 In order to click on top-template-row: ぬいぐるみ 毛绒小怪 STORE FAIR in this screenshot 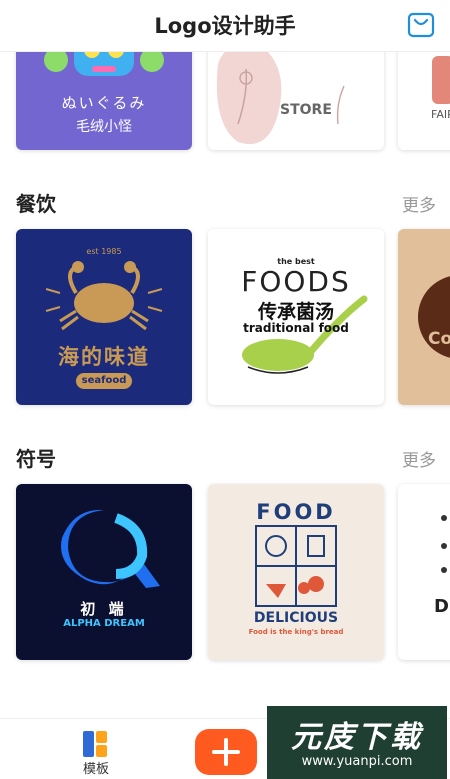, I will do `click(225, 104)`.